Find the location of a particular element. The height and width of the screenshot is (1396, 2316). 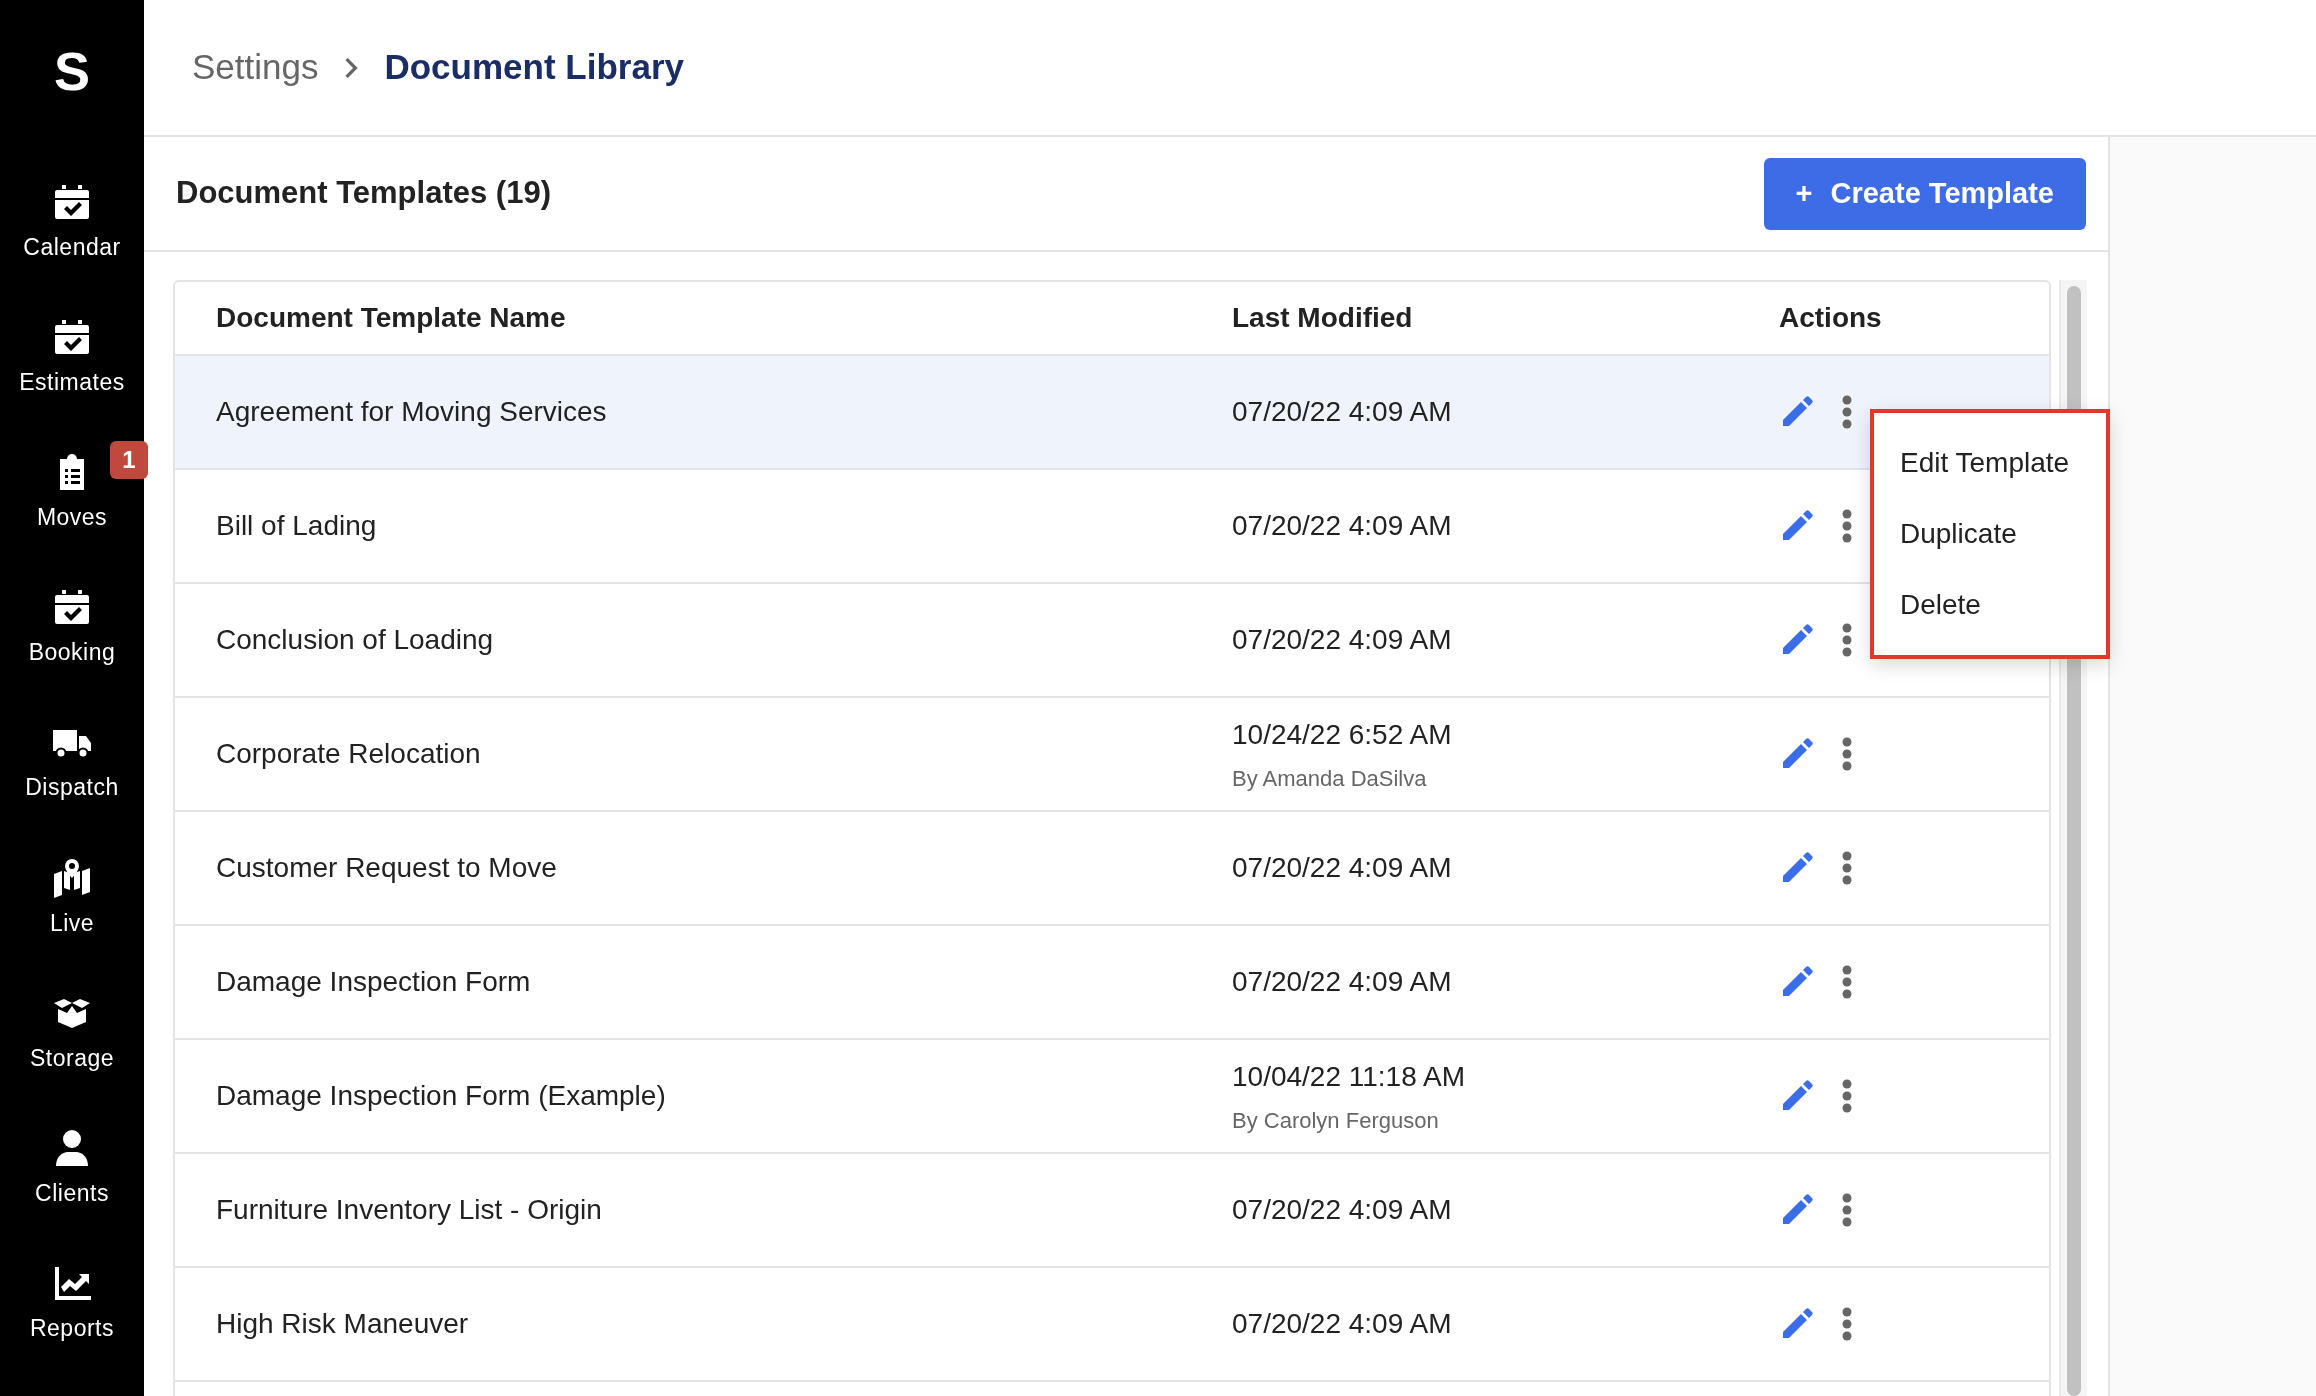

template-name: Damage Inspection Form (Example) is located at coordinates (724, 1096).